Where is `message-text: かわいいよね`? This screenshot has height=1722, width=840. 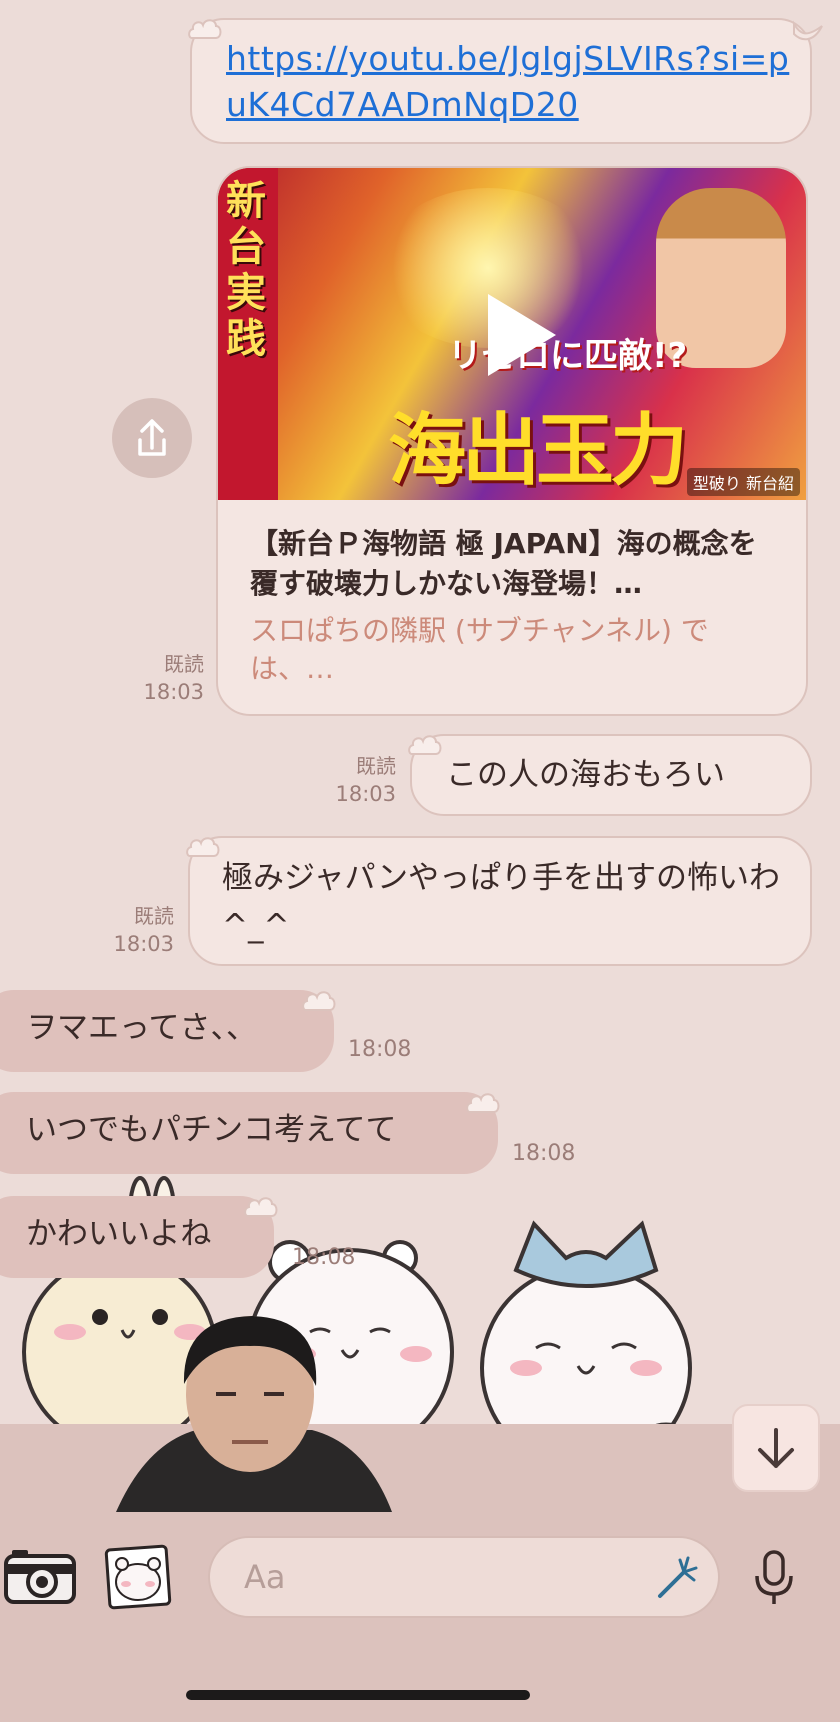
message-text: かわいいよね is located at coordinates (119, 1234).